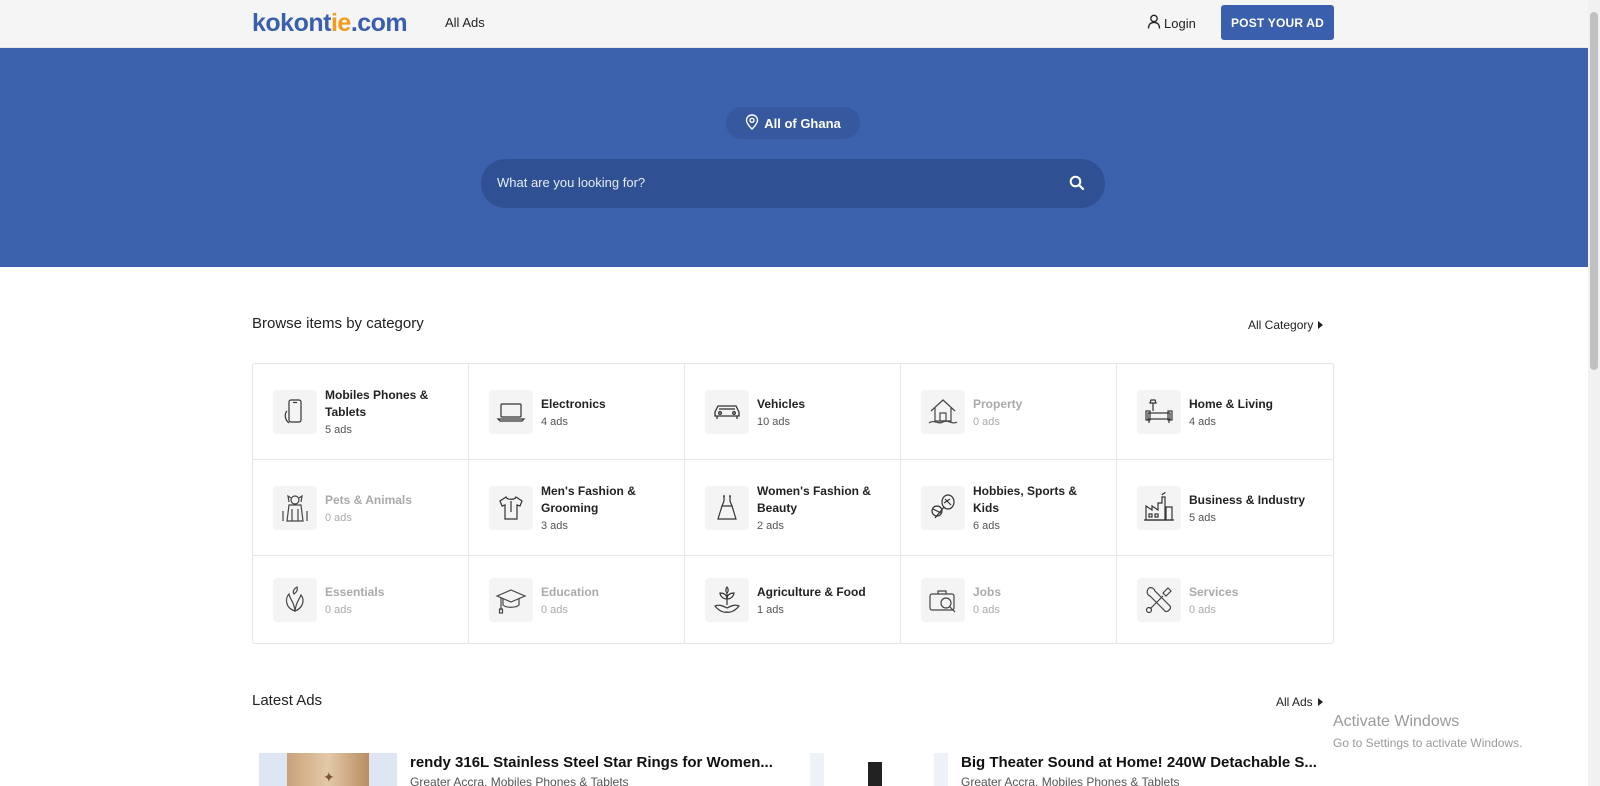  Describe the element at coordinates (1154, 23) in the screenshot. I see `user-icon` at that location.